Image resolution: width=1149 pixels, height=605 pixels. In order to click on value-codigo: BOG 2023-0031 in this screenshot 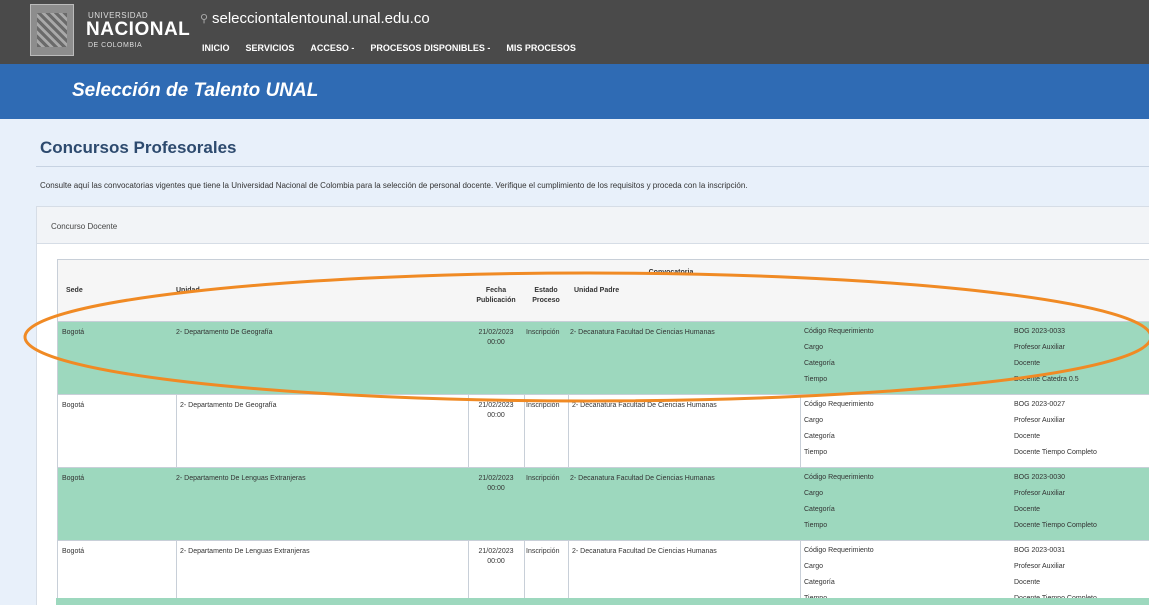, I will do `click(1039, 550)`.